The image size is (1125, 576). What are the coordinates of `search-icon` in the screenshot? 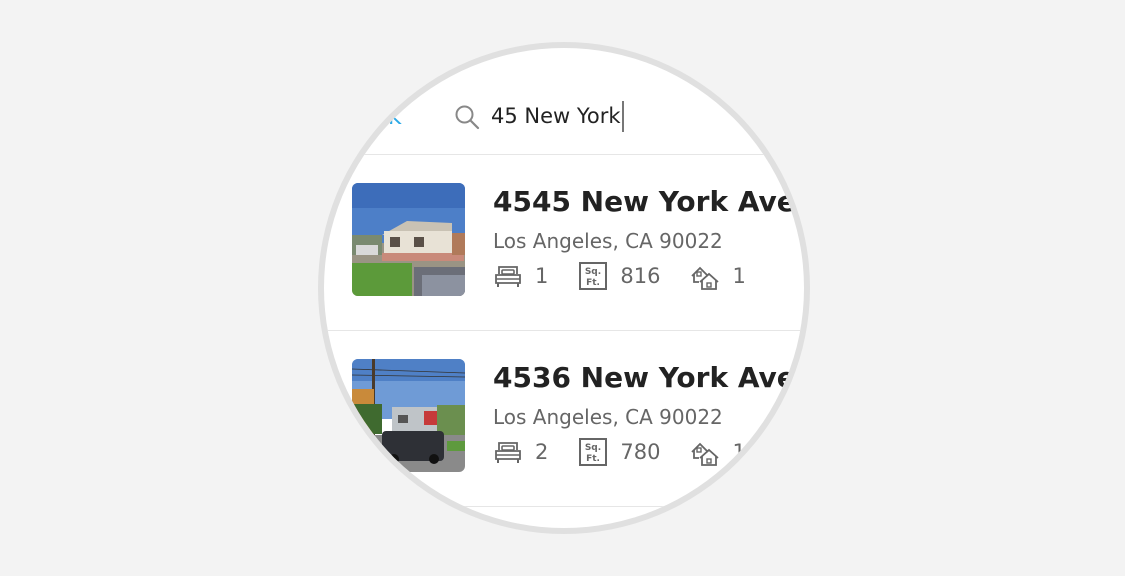 It's located at (467, 117).